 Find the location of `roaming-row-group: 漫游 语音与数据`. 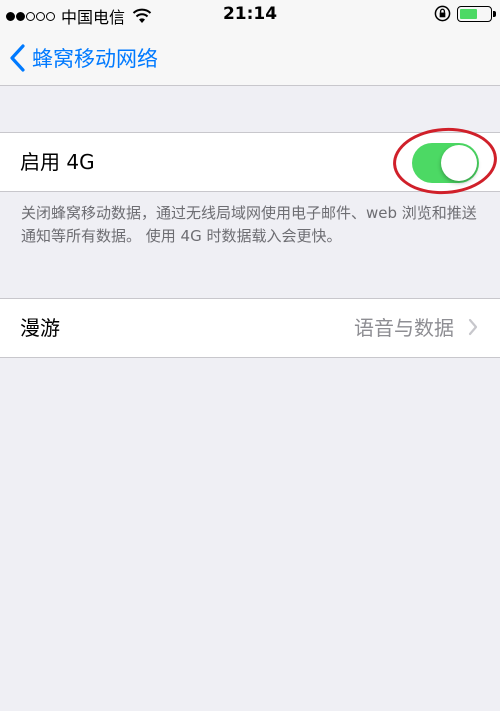

roaming-row-group: 漫游 语音与数据 is located at coordinates (250, 328).